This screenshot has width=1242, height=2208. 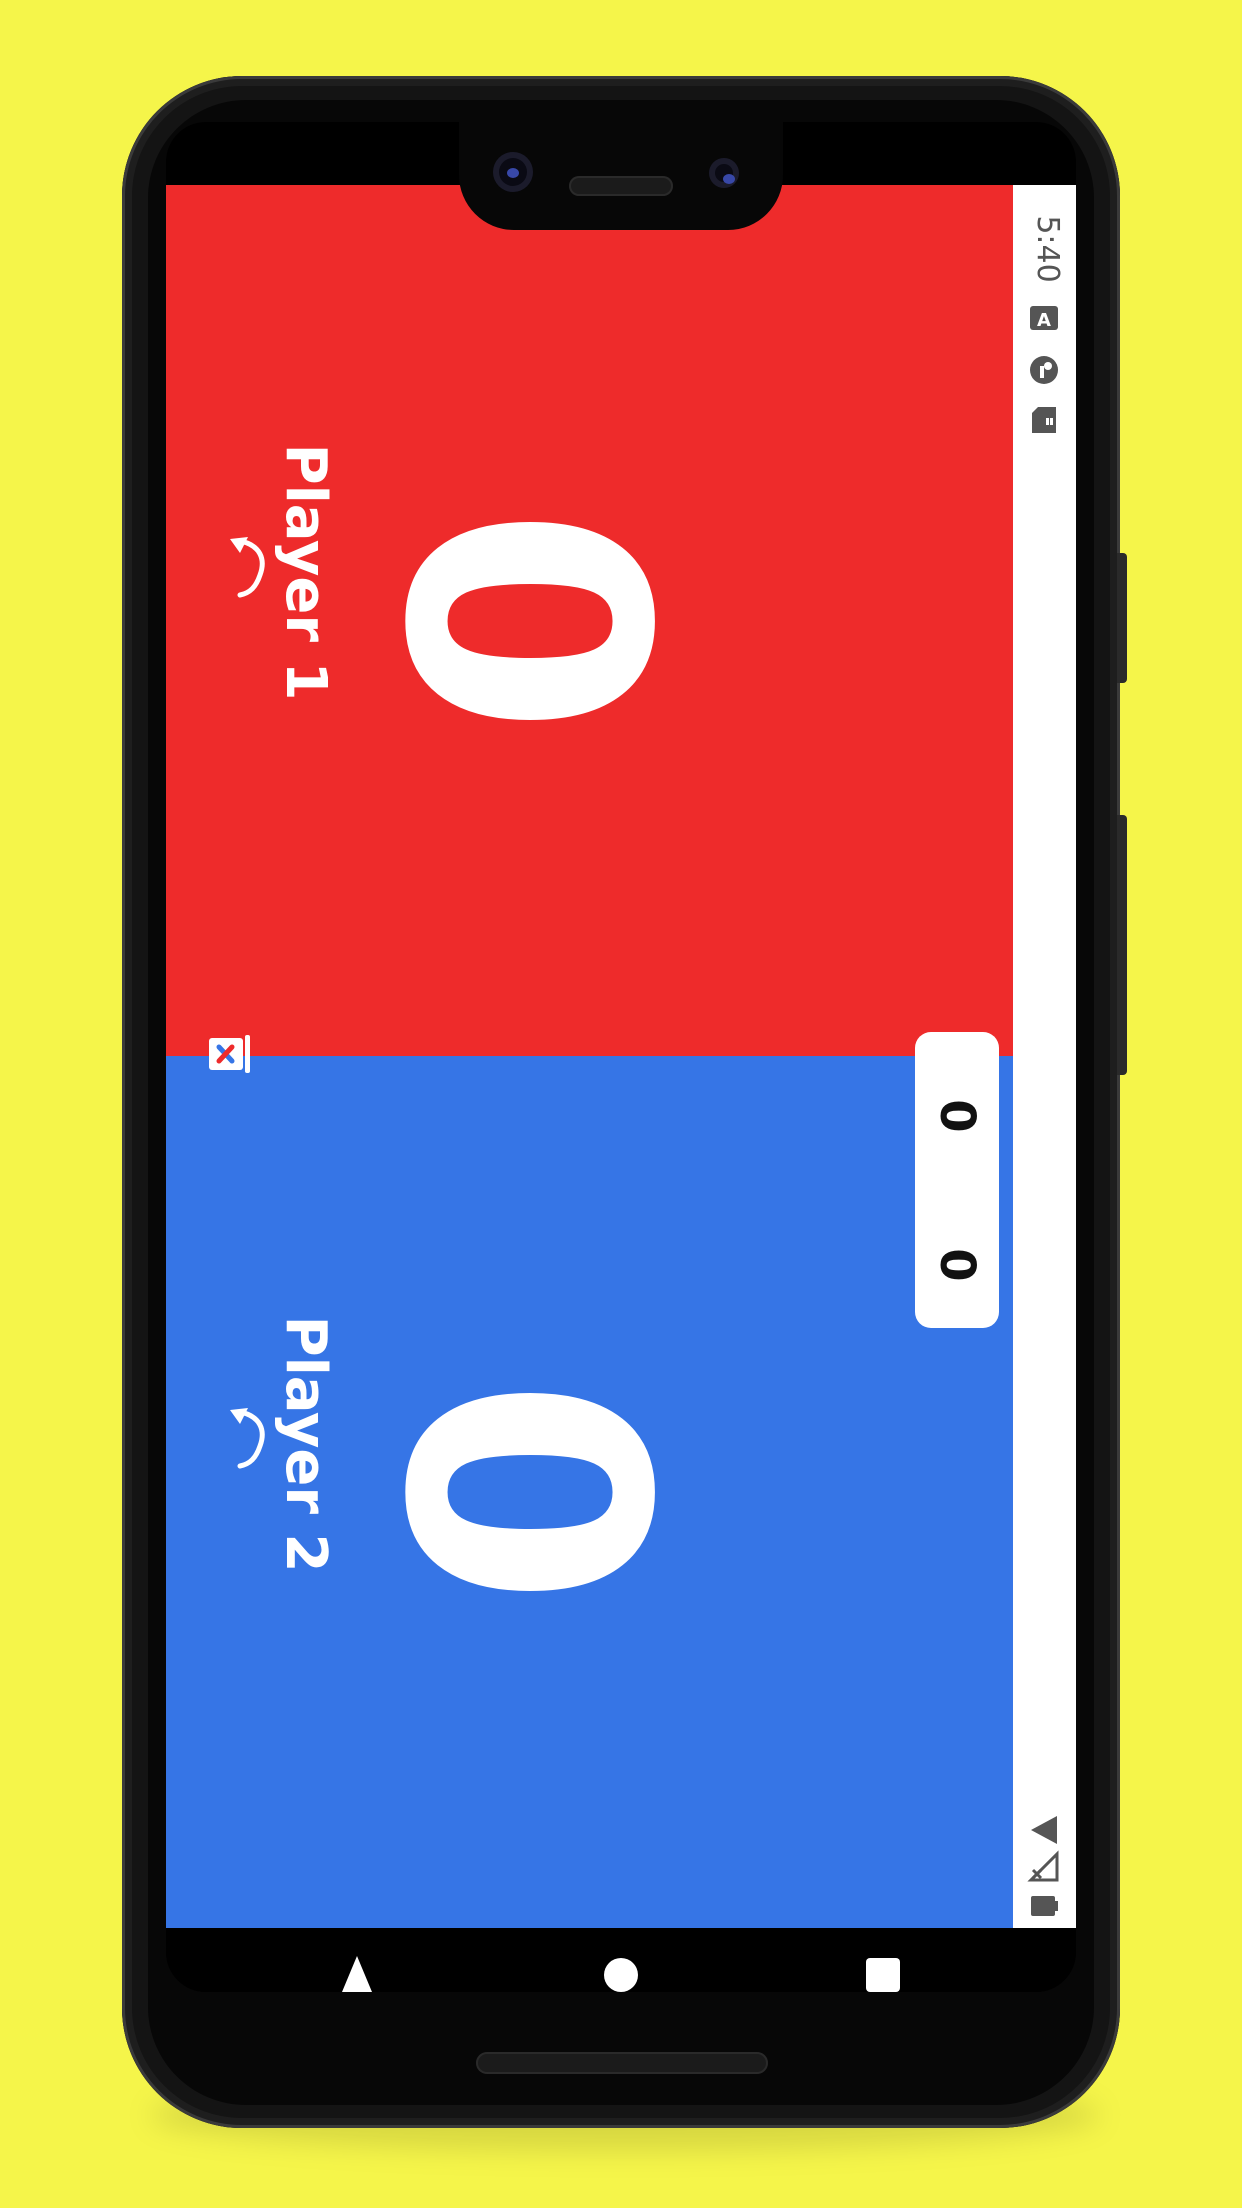 I want to click on mini-score-player1: 0, so click(x=957, y=1116).